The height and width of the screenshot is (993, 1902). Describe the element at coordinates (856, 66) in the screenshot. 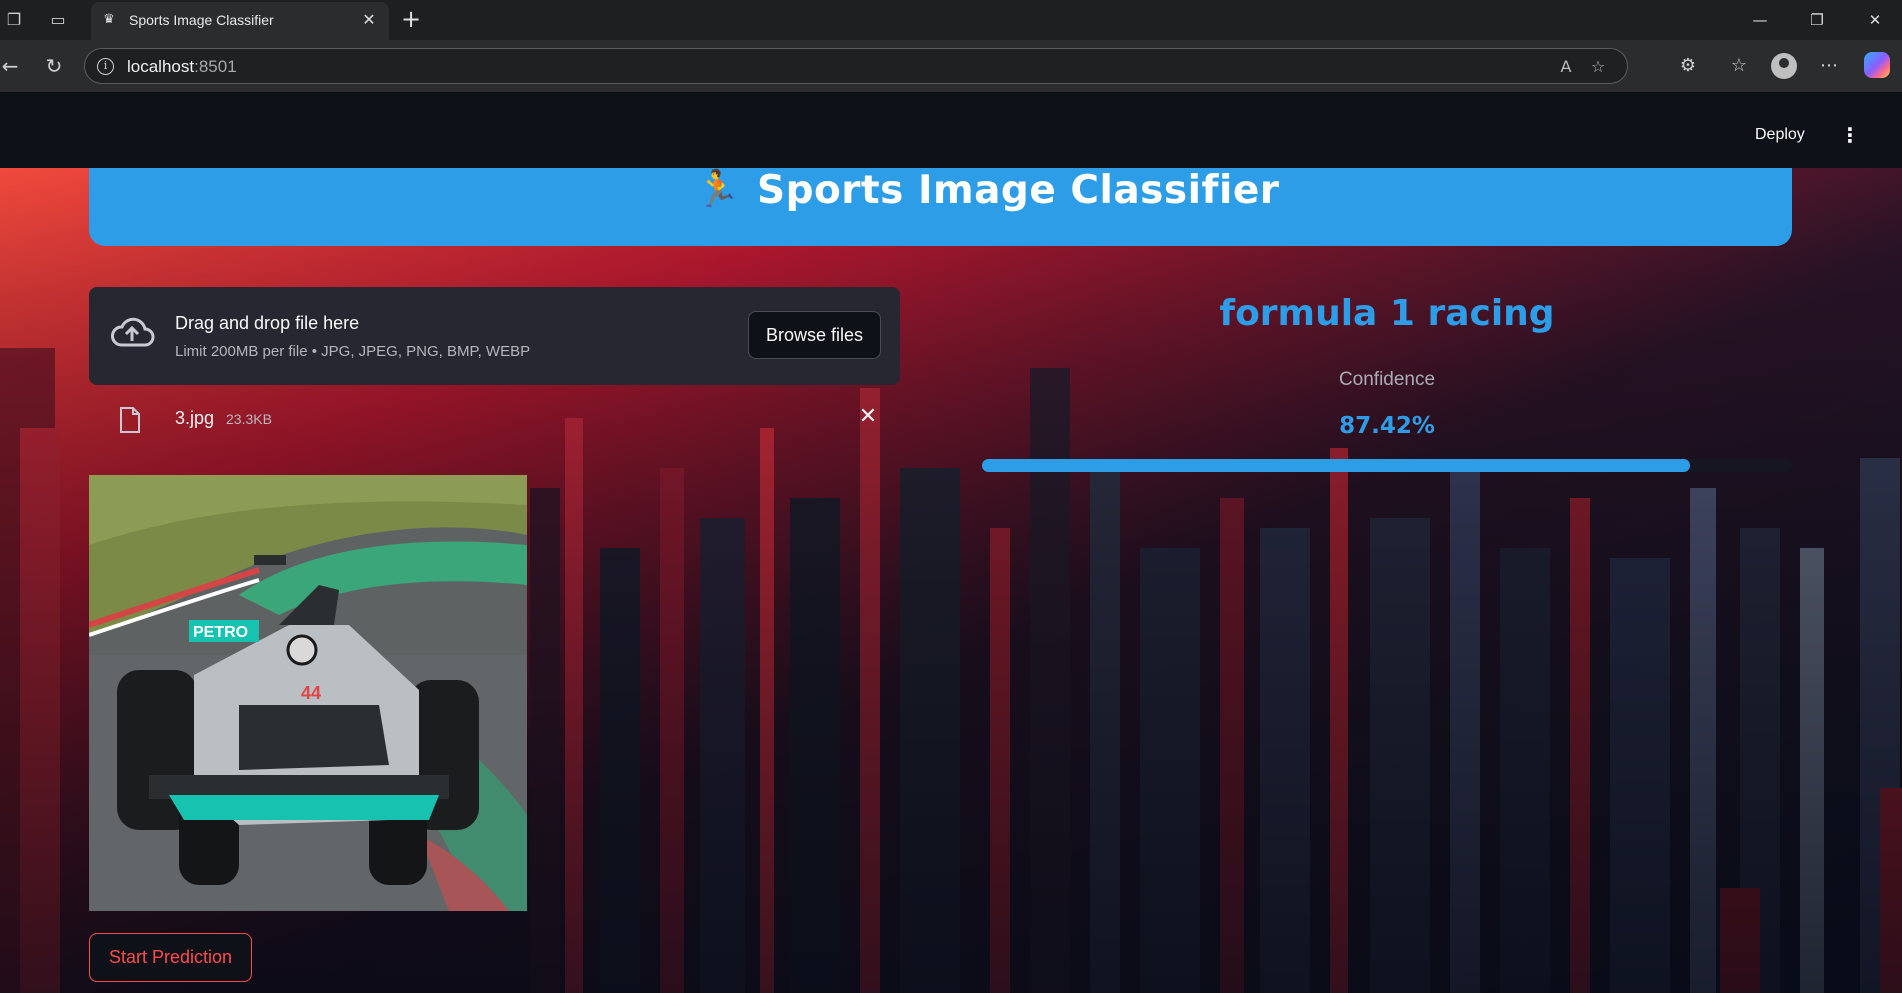

I see `url-field: i localhost:8501 A ☆` at that location.